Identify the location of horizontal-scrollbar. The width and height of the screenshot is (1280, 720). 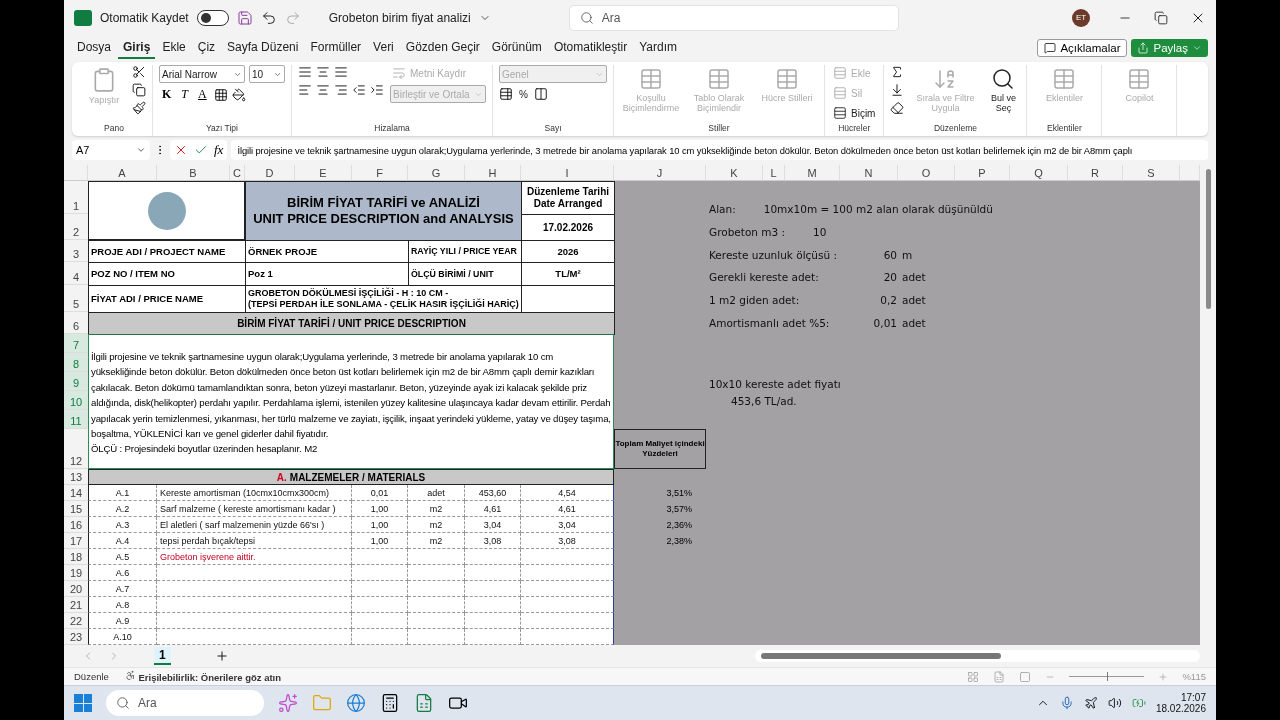
(977, 656).